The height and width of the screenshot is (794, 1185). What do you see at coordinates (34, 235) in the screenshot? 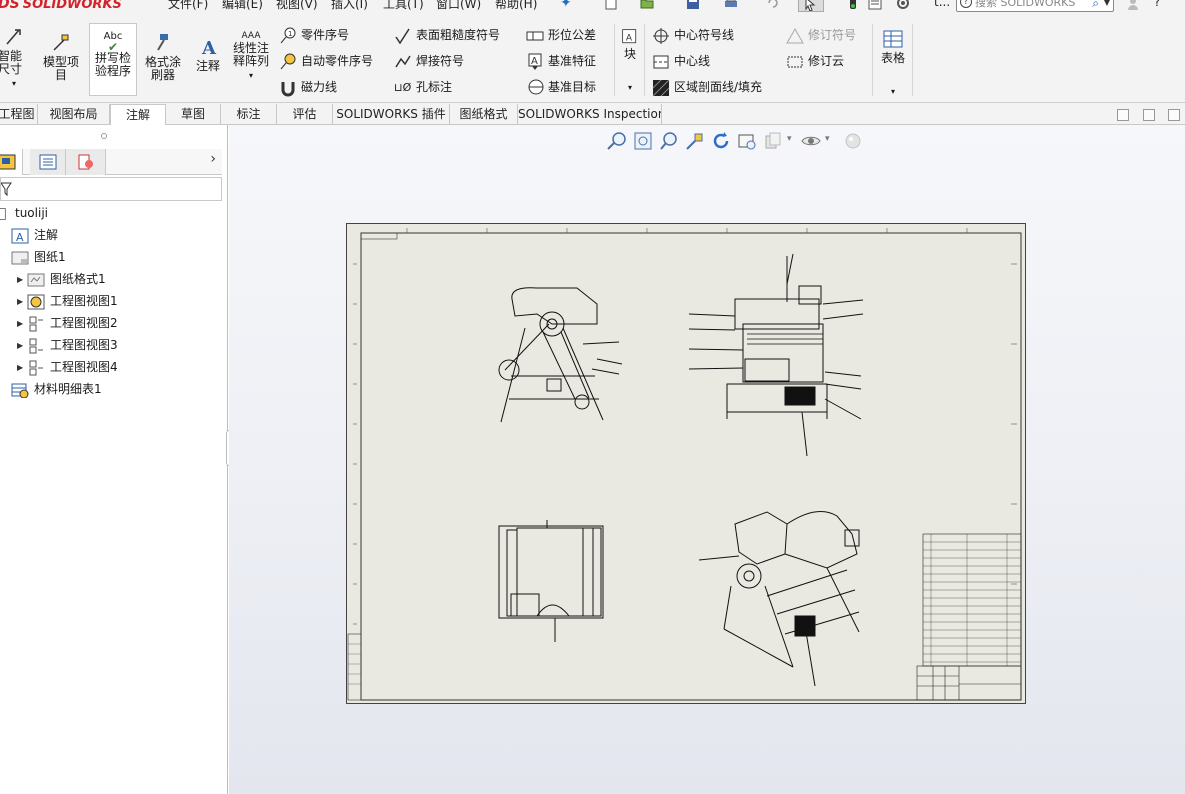
I see `tree-item-annotations: A 注解` at bounding box center [34, 235].